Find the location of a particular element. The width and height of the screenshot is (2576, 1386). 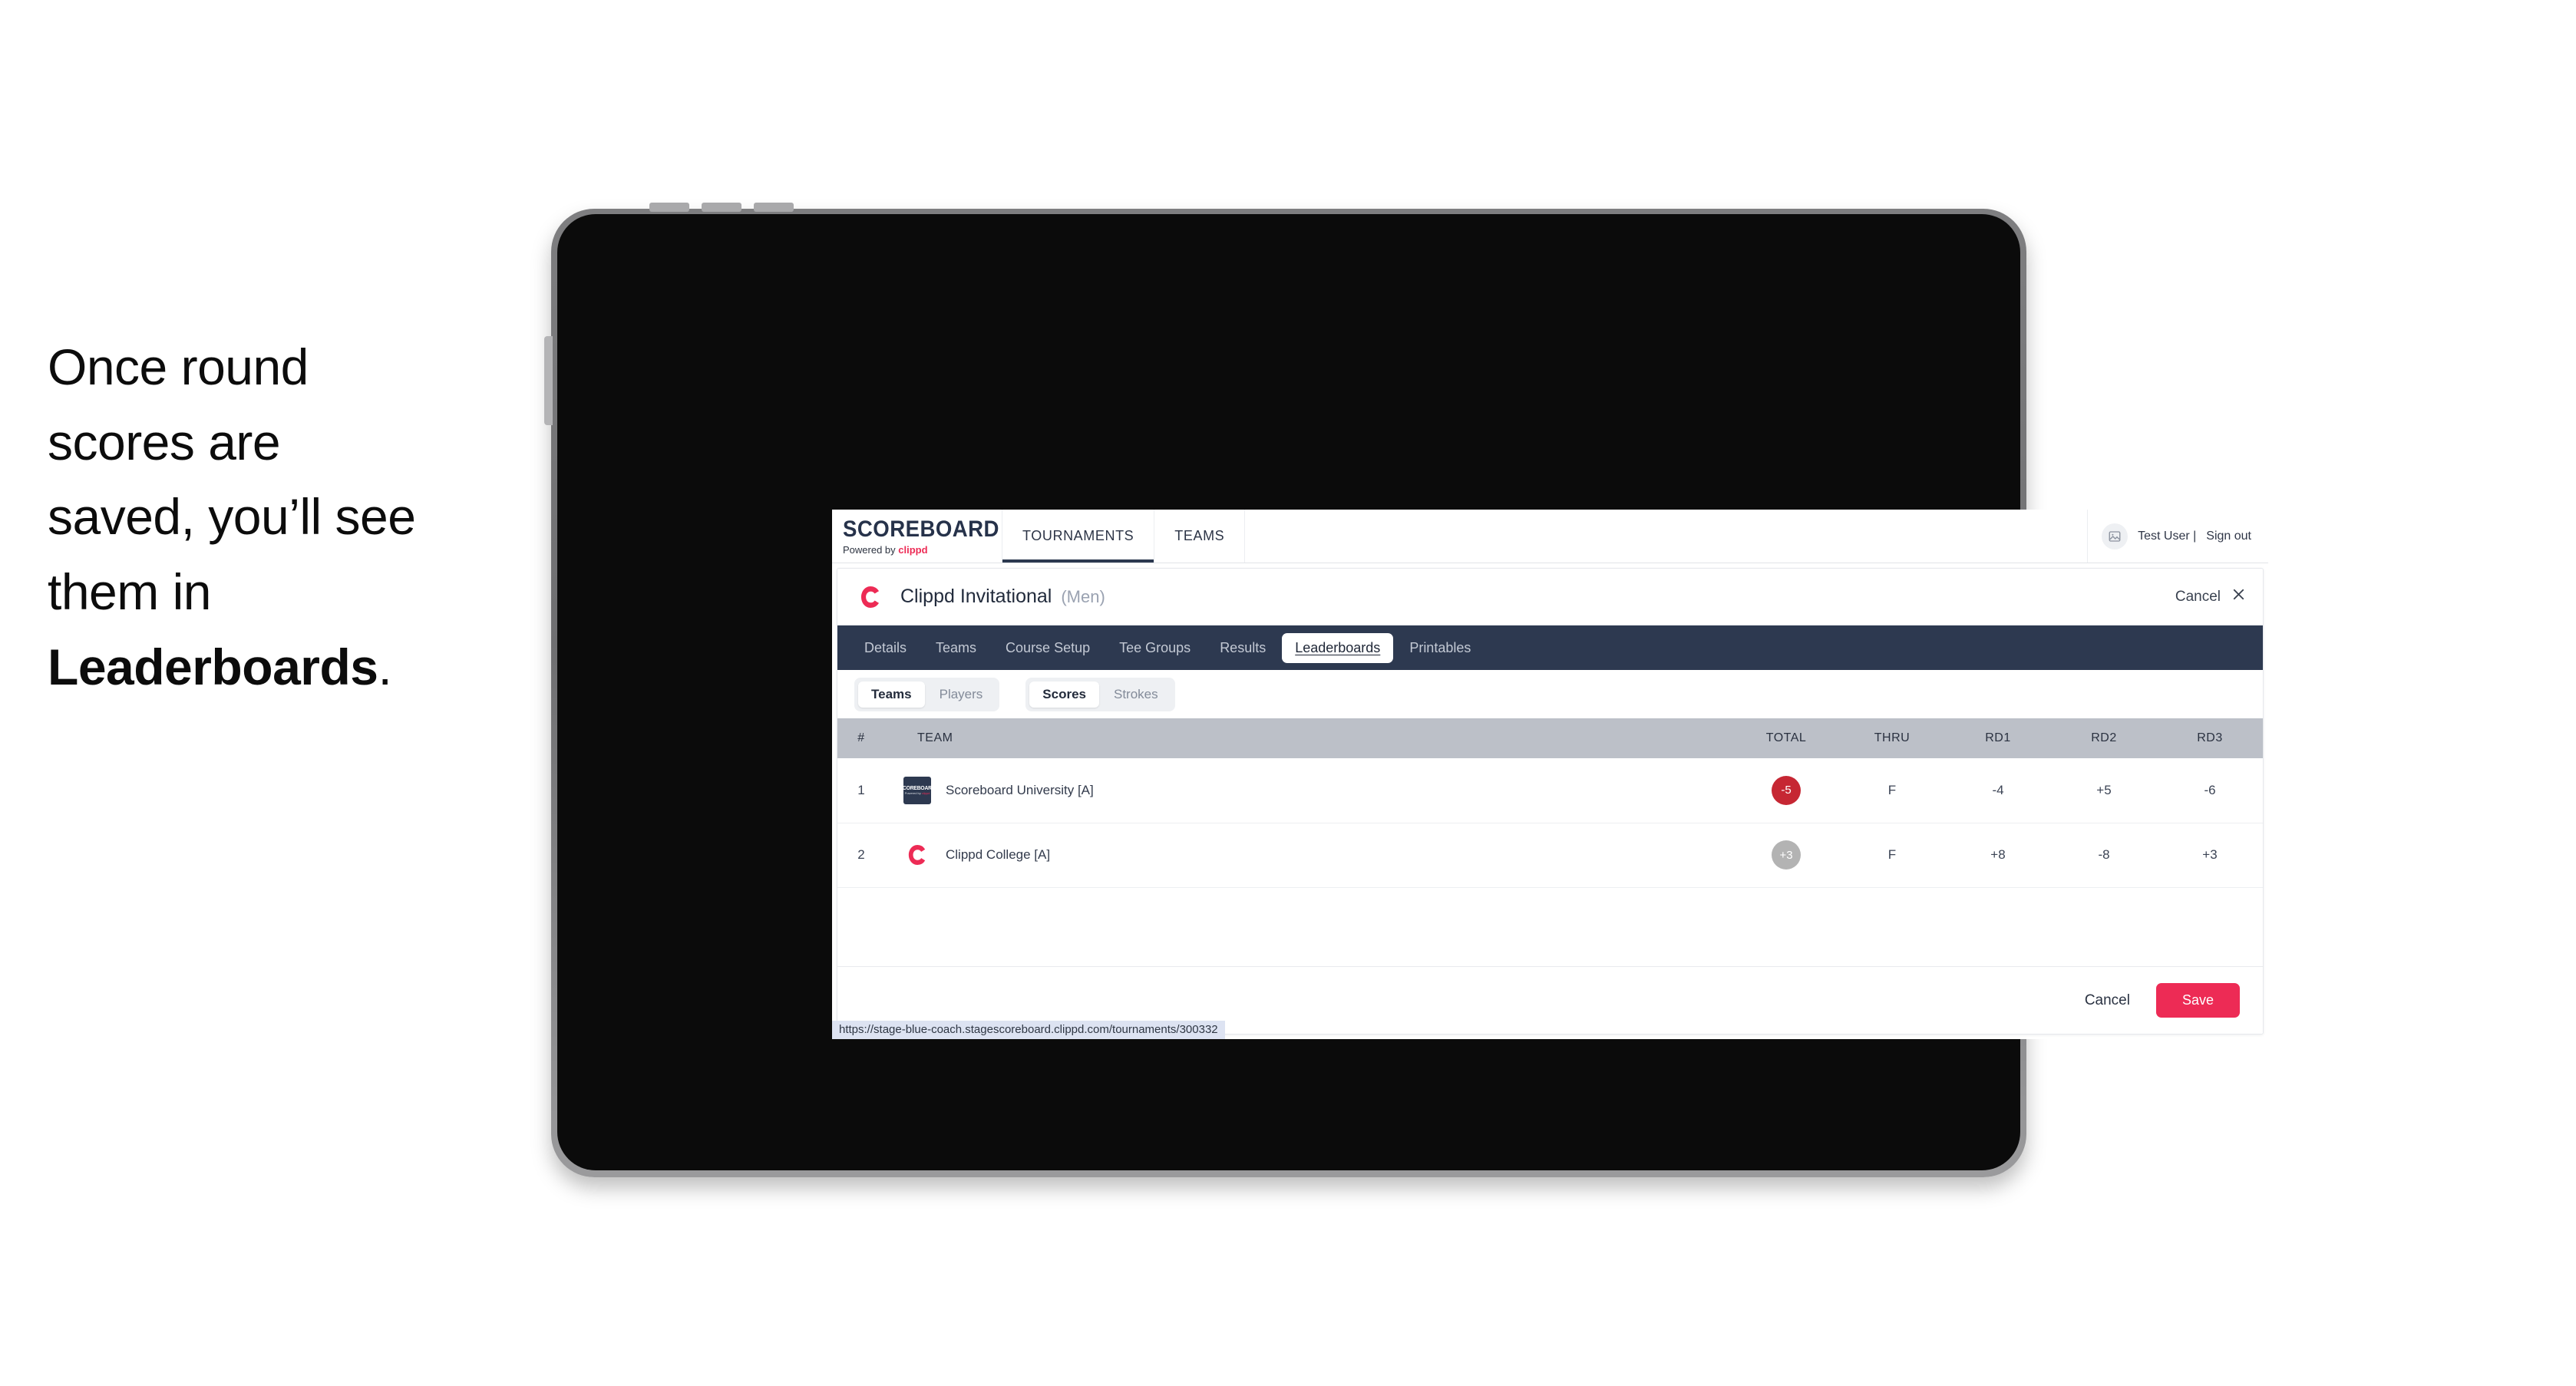

team-logo-title: SCOREBOARD is located at coordinates (917, 788).